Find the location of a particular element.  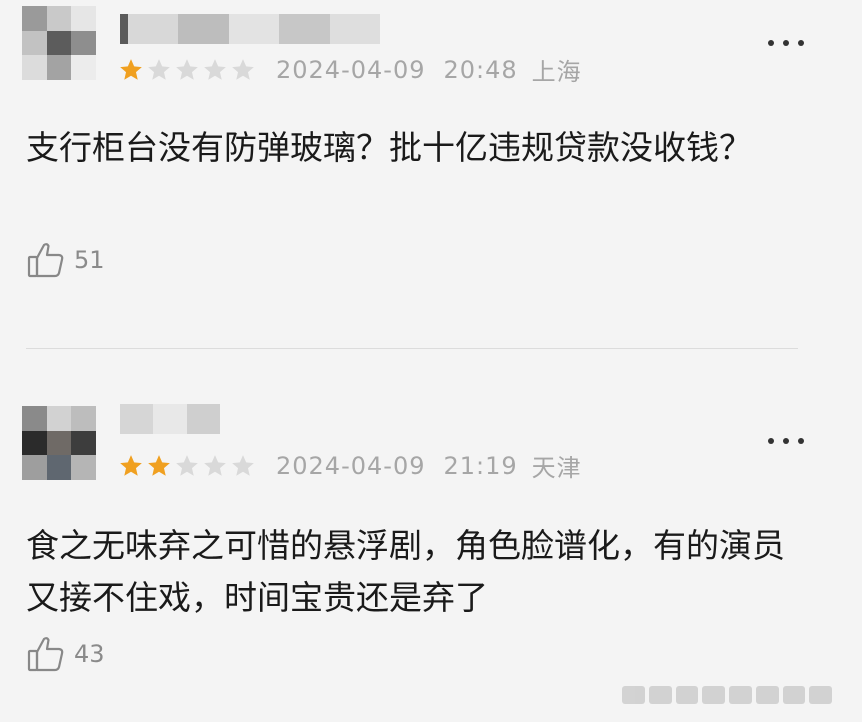

review-content: 食之无味弃之可惜的悬浮剧，角色脸谱化，有的演员又接不住戏，时间宝贵还是弃了 is located at coordinates (405, 571).